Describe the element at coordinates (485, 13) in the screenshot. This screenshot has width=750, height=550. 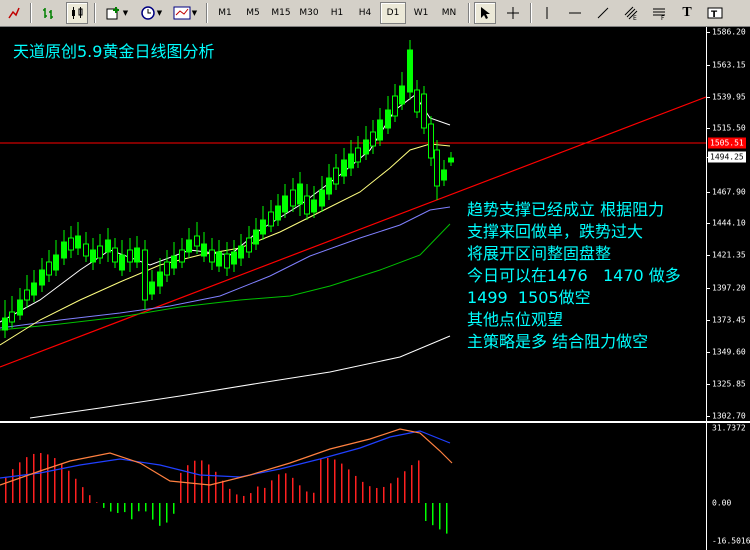
I see `cursor-icon` at that location.